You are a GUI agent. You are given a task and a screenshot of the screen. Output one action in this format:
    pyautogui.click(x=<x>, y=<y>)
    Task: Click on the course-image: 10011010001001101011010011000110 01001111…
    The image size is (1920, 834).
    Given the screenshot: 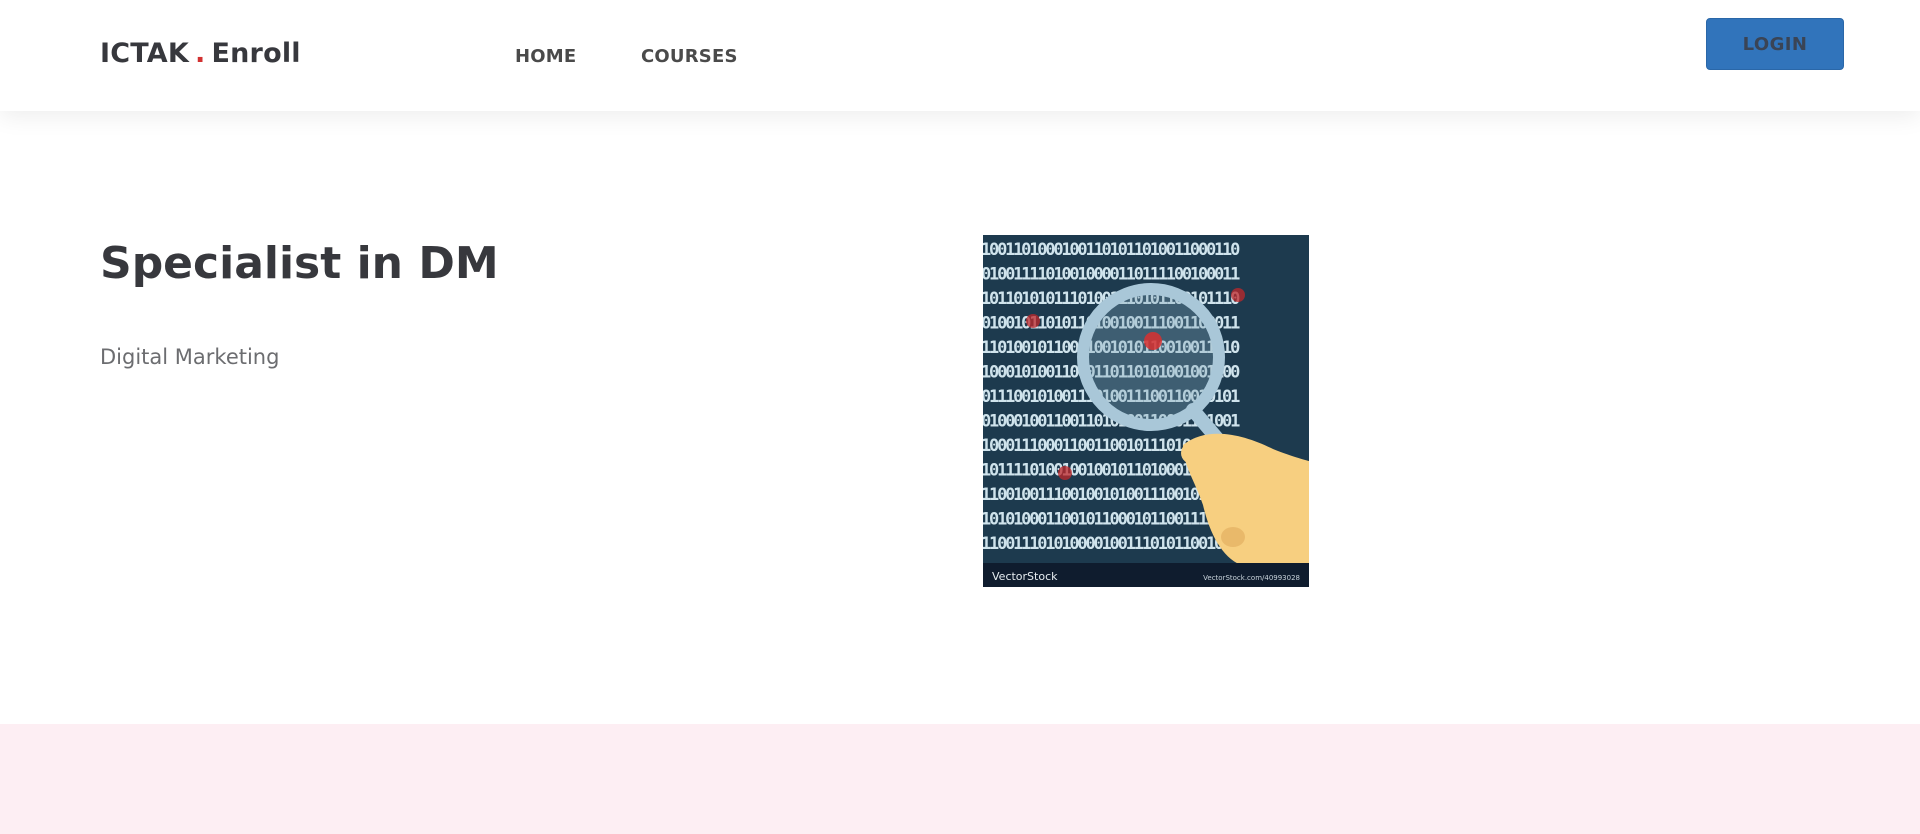 What is the action you would take?
    pyautogui.click(x=1146, y=411)
    